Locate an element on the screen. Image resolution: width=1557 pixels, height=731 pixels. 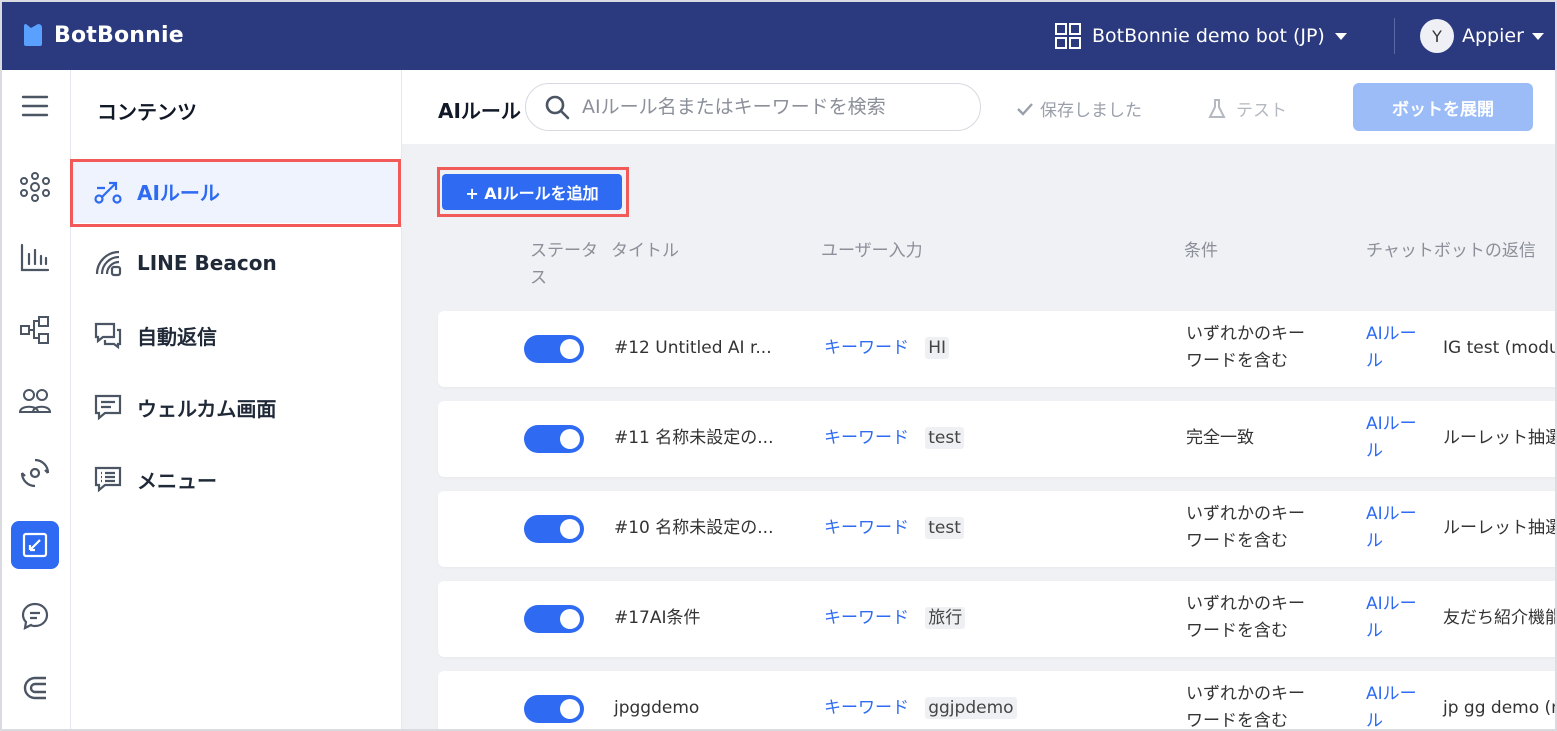
search-box is located at coordinates (753, 107).